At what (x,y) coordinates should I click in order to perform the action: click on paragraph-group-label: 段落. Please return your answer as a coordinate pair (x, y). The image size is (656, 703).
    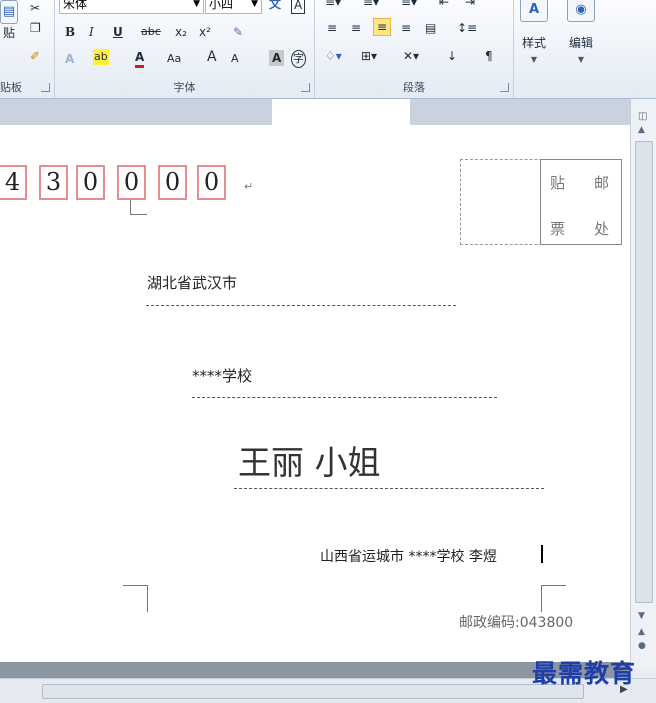
    Looking at the image, I should click on (414, 87).